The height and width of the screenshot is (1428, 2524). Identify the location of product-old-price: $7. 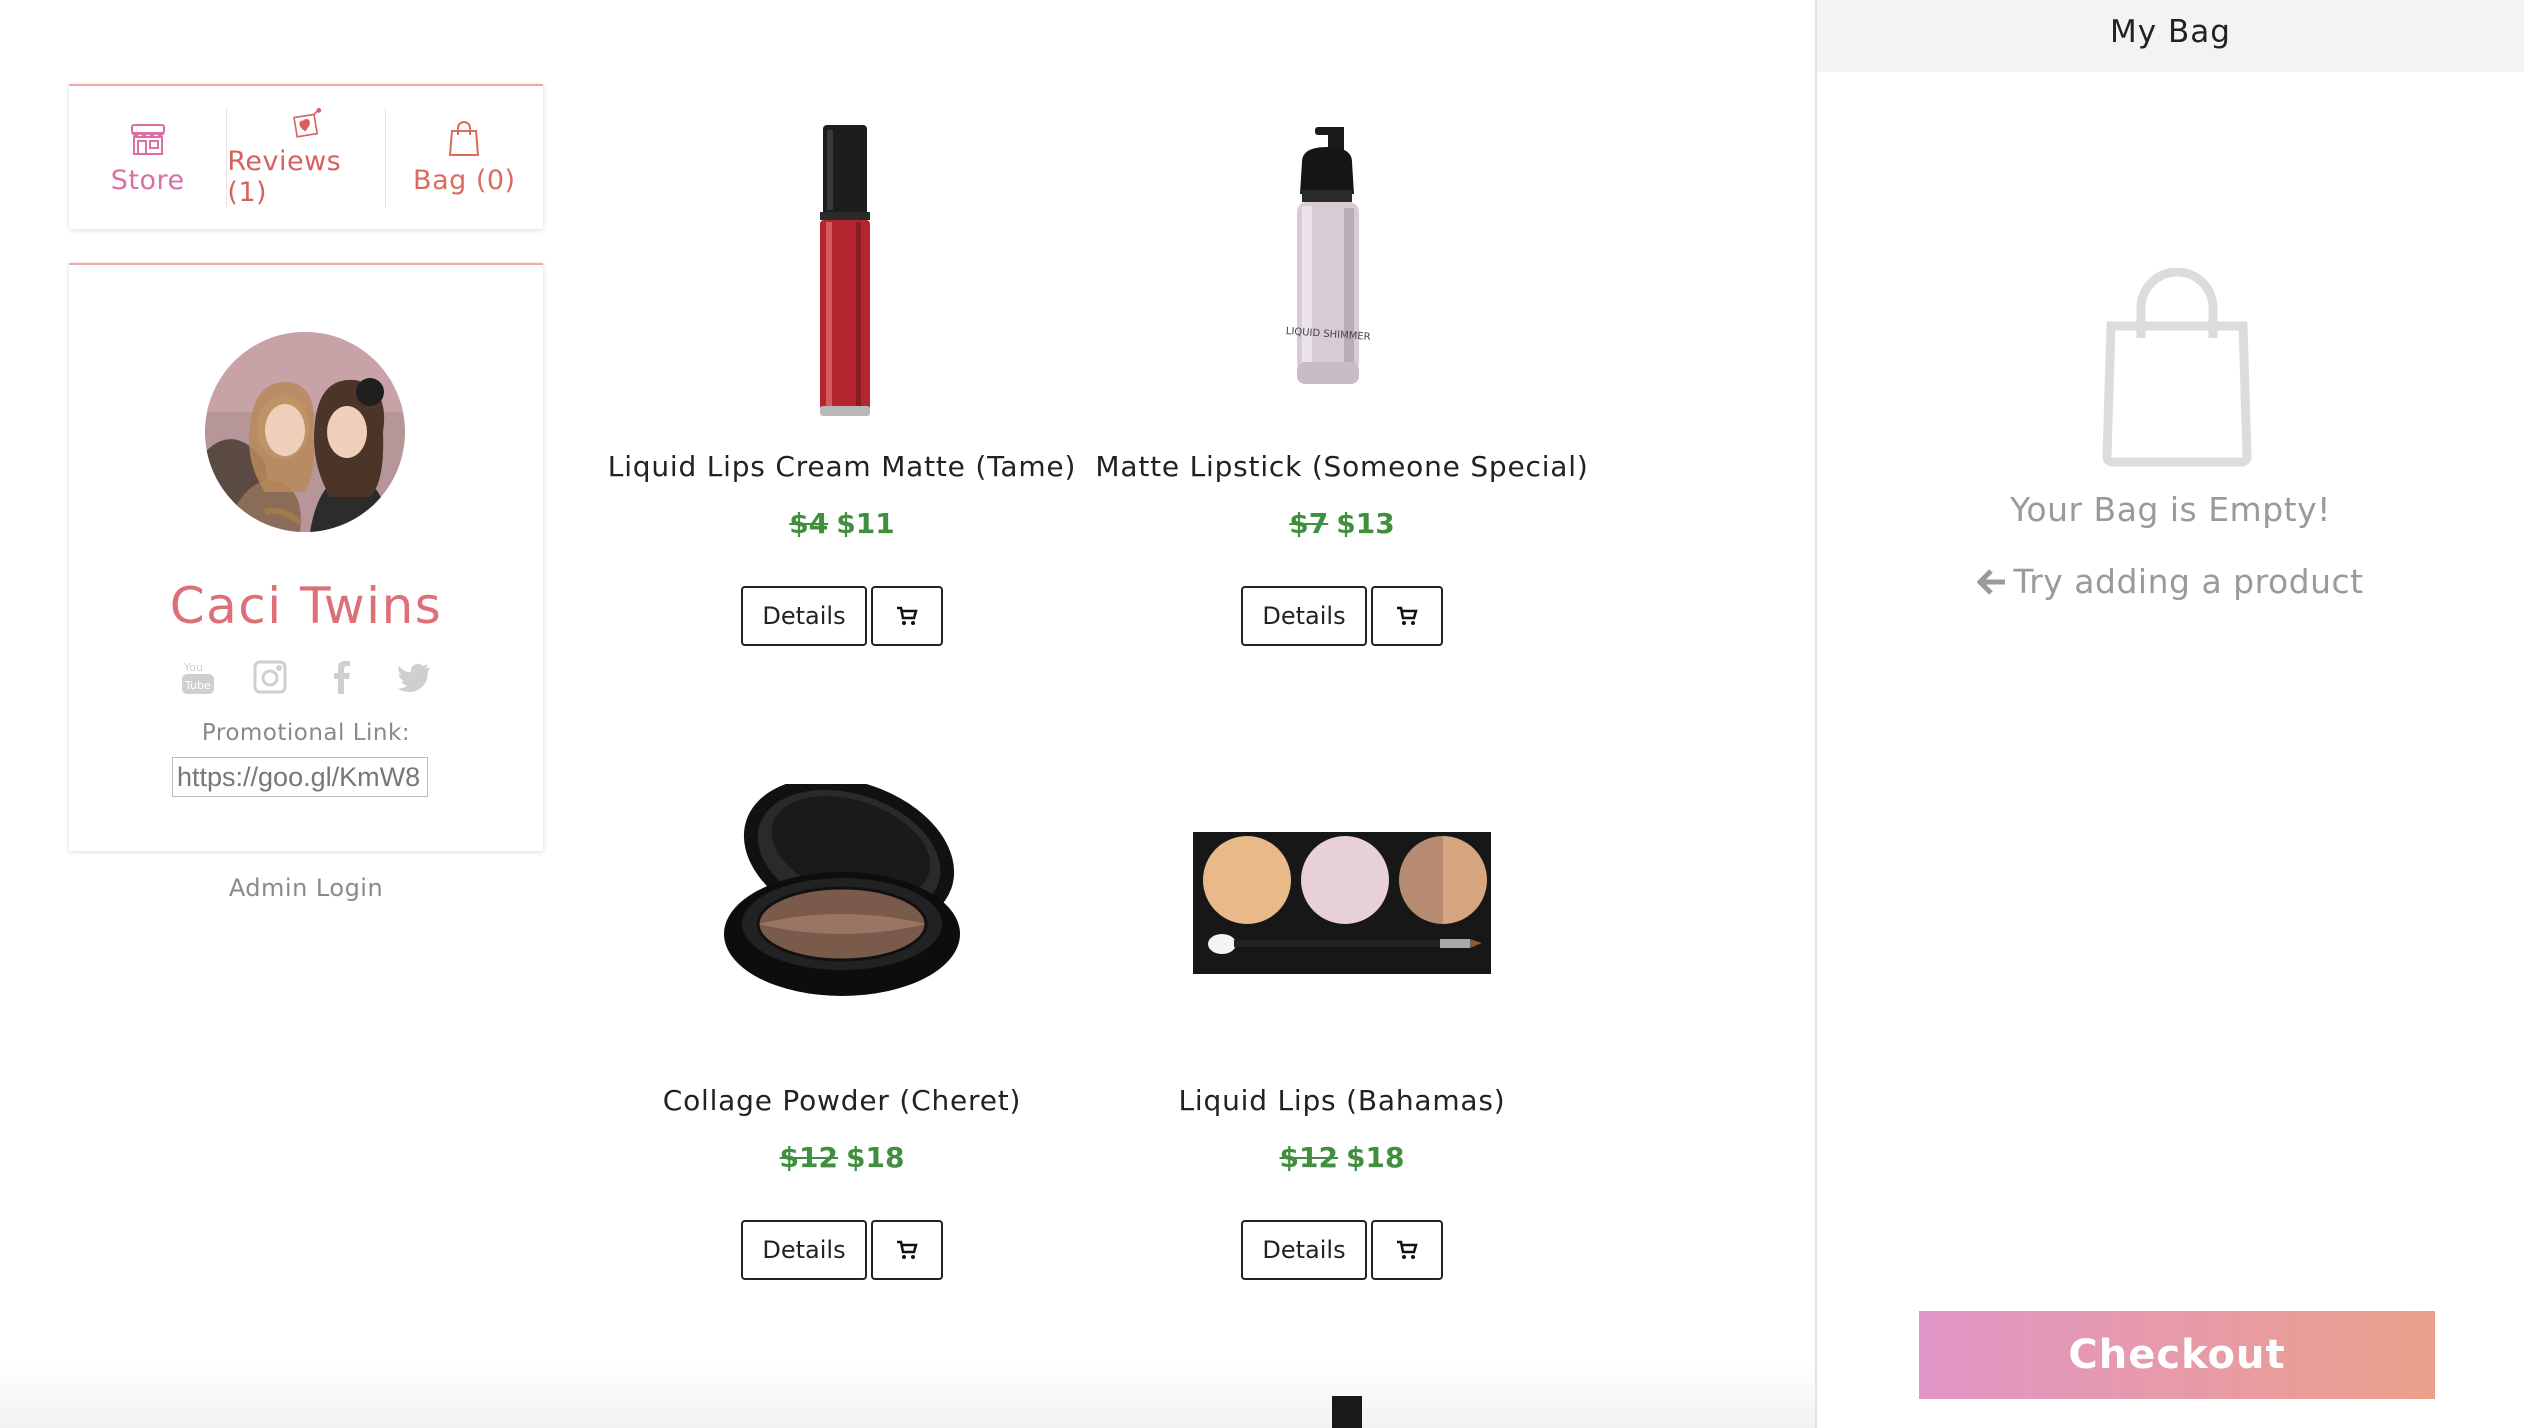
(1309, 523).